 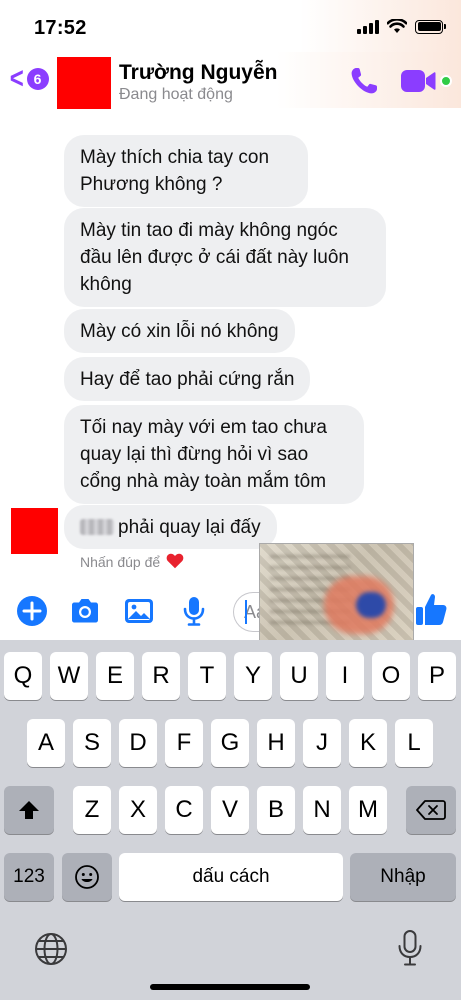 I want to click on status-icons, so click(x=401, y=26).